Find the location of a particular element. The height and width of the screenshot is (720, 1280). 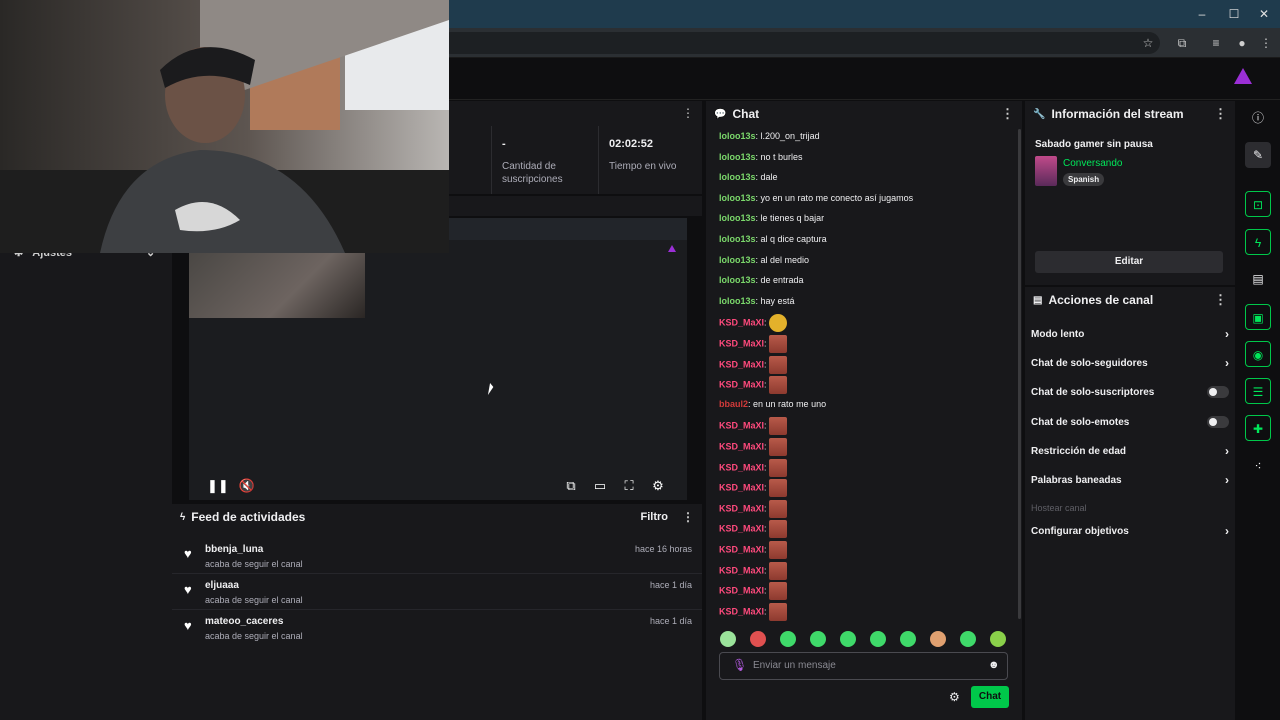

profile-avatar: ● is located at coordinates (1242, 43).